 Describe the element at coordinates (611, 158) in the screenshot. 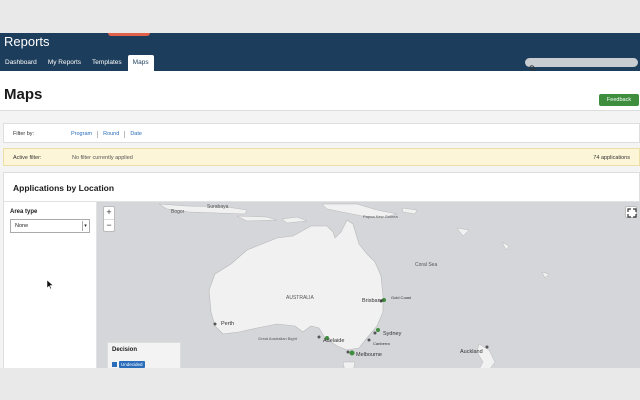

I see `application-count: 74 applications` at that location.